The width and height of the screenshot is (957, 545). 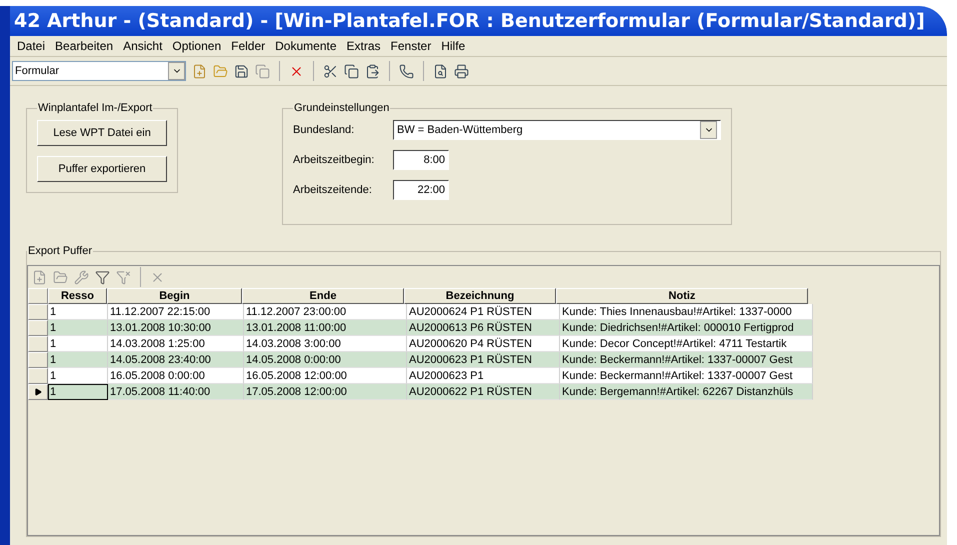 What do you see at coordinates (330, 71) in the screenshot?
I see `cut-icon` at bounding box center [330, 71].